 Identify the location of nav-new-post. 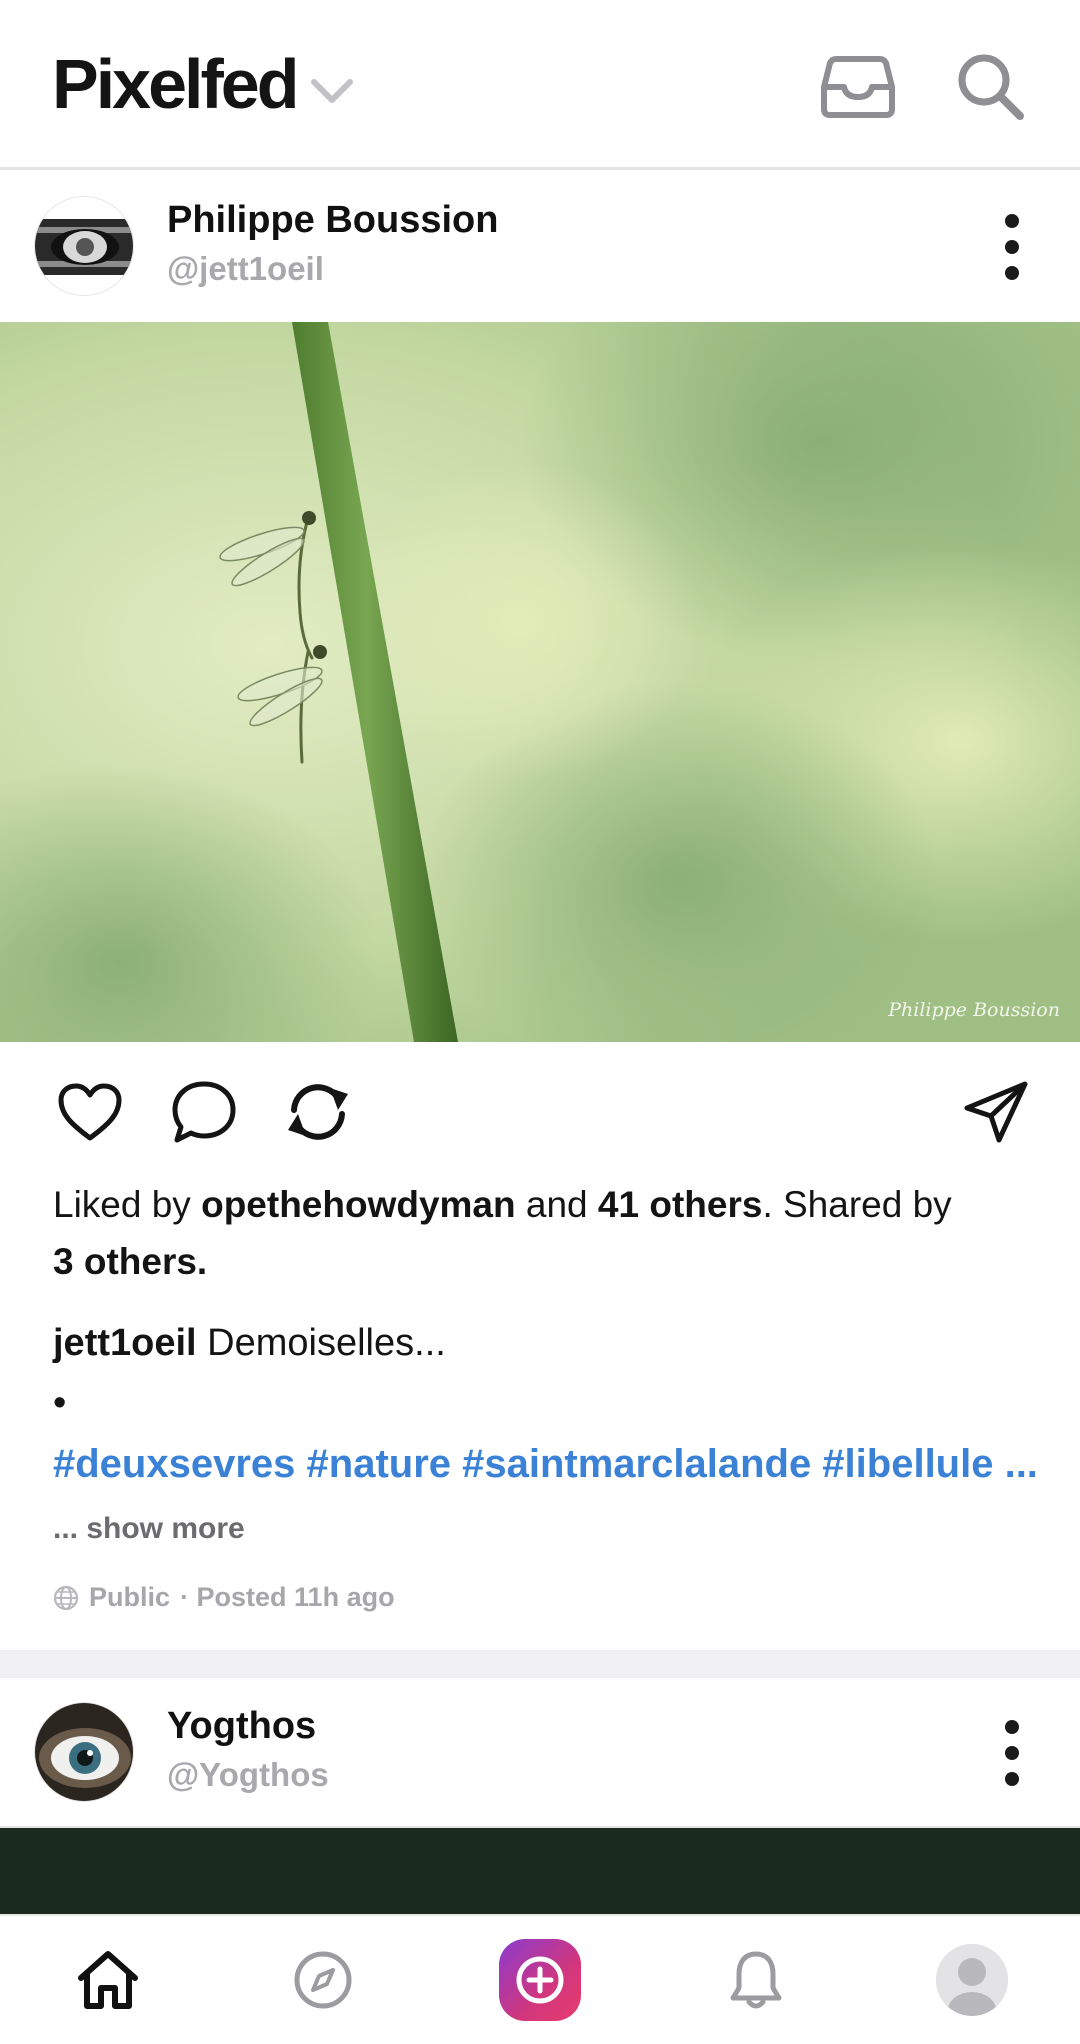
(540, 1980).